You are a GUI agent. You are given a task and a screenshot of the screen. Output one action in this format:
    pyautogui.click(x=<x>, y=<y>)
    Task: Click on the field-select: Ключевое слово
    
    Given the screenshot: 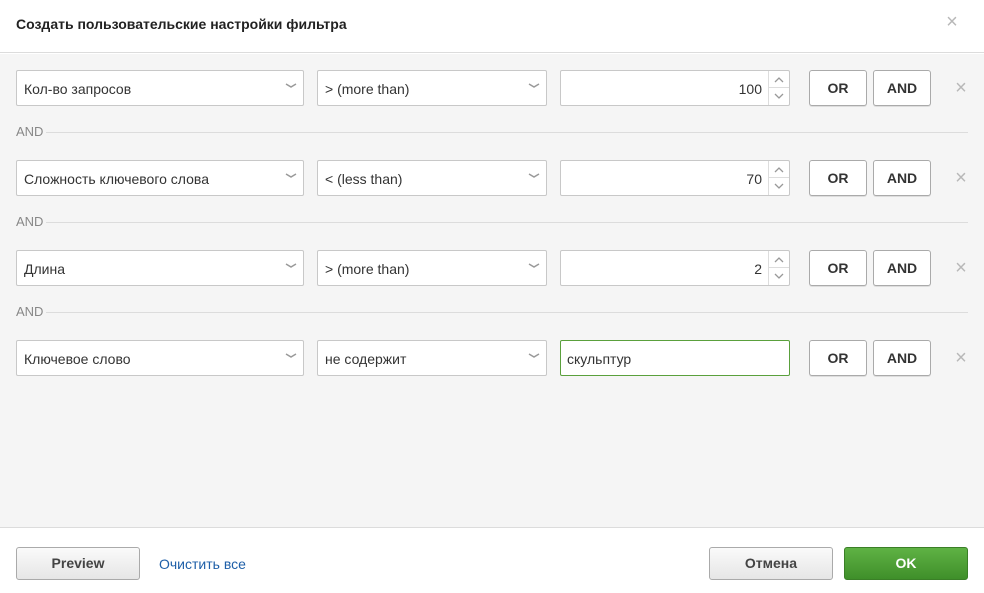 What is the action you would take?
    pyautogui.click(x=160, y=358)
    